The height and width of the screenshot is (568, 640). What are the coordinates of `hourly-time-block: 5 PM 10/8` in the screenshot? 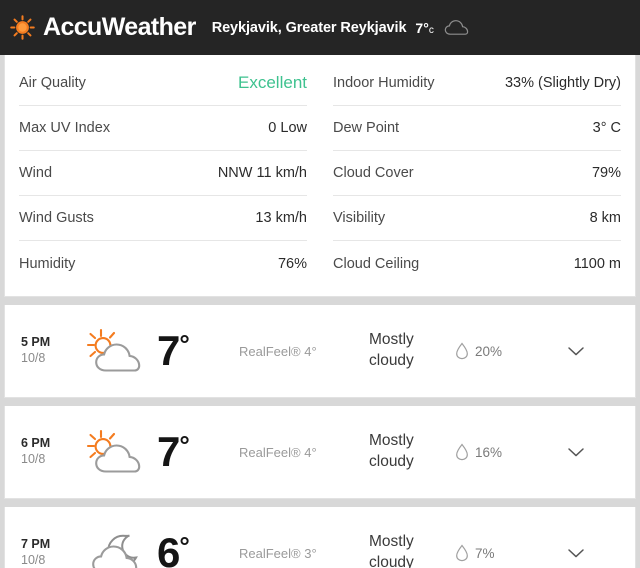 It's located at (50, 350).